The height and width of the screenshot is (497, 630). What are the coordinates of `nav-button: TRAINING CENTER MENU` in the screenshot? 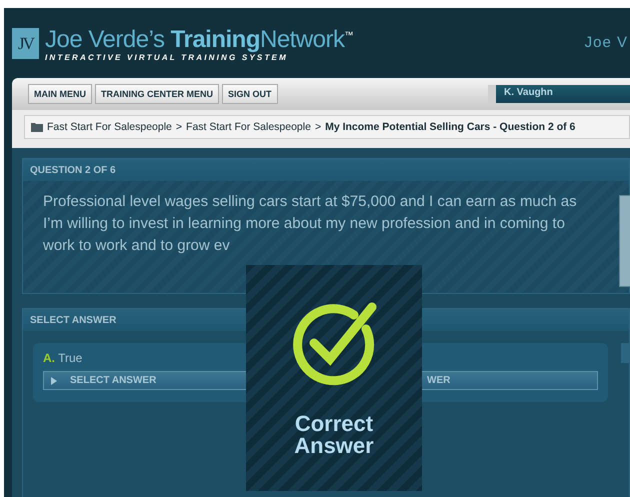 It's located at (157, 94).